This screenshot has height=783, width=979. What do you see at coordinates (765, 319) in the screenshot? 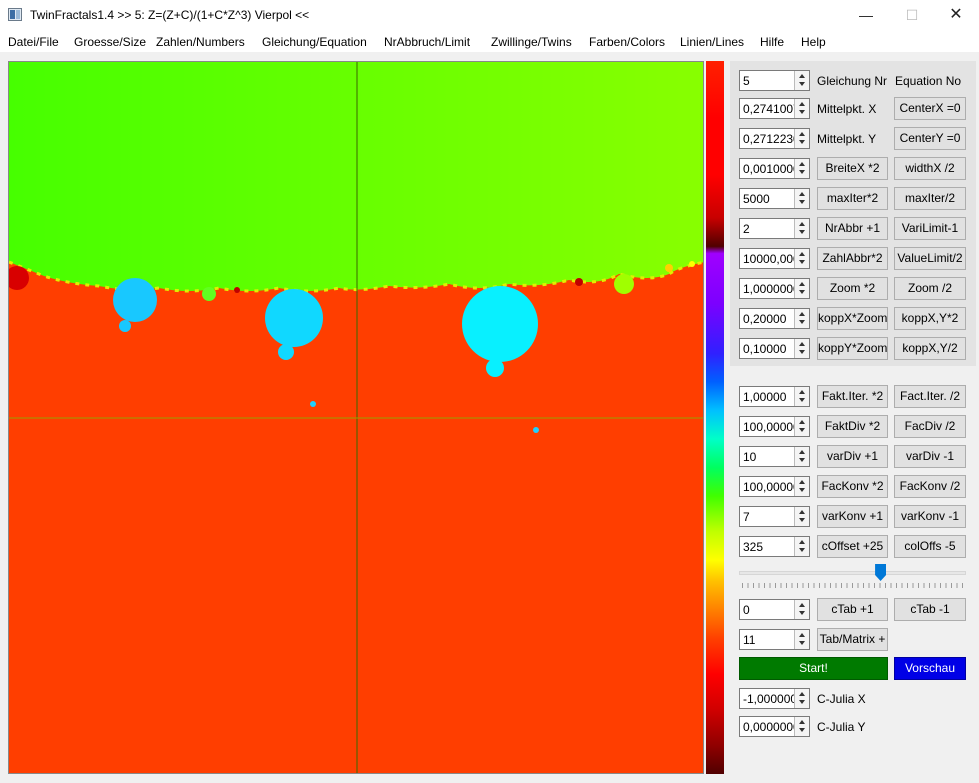
I see `koppx-value: 0,20000` at bounding box center [765, 319].